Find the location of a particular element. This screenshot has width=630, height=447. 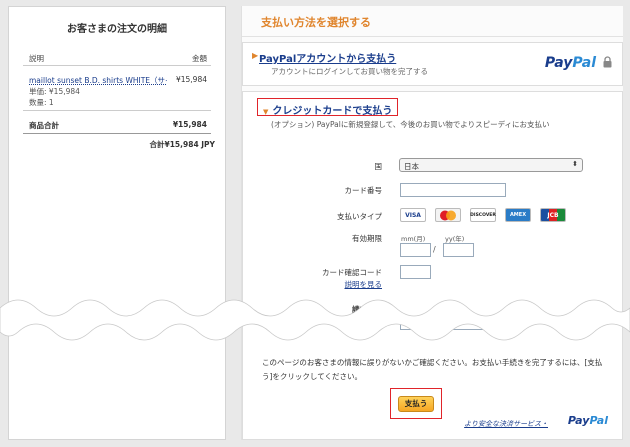

expiry-month-input is located at coordinates (415, 250).